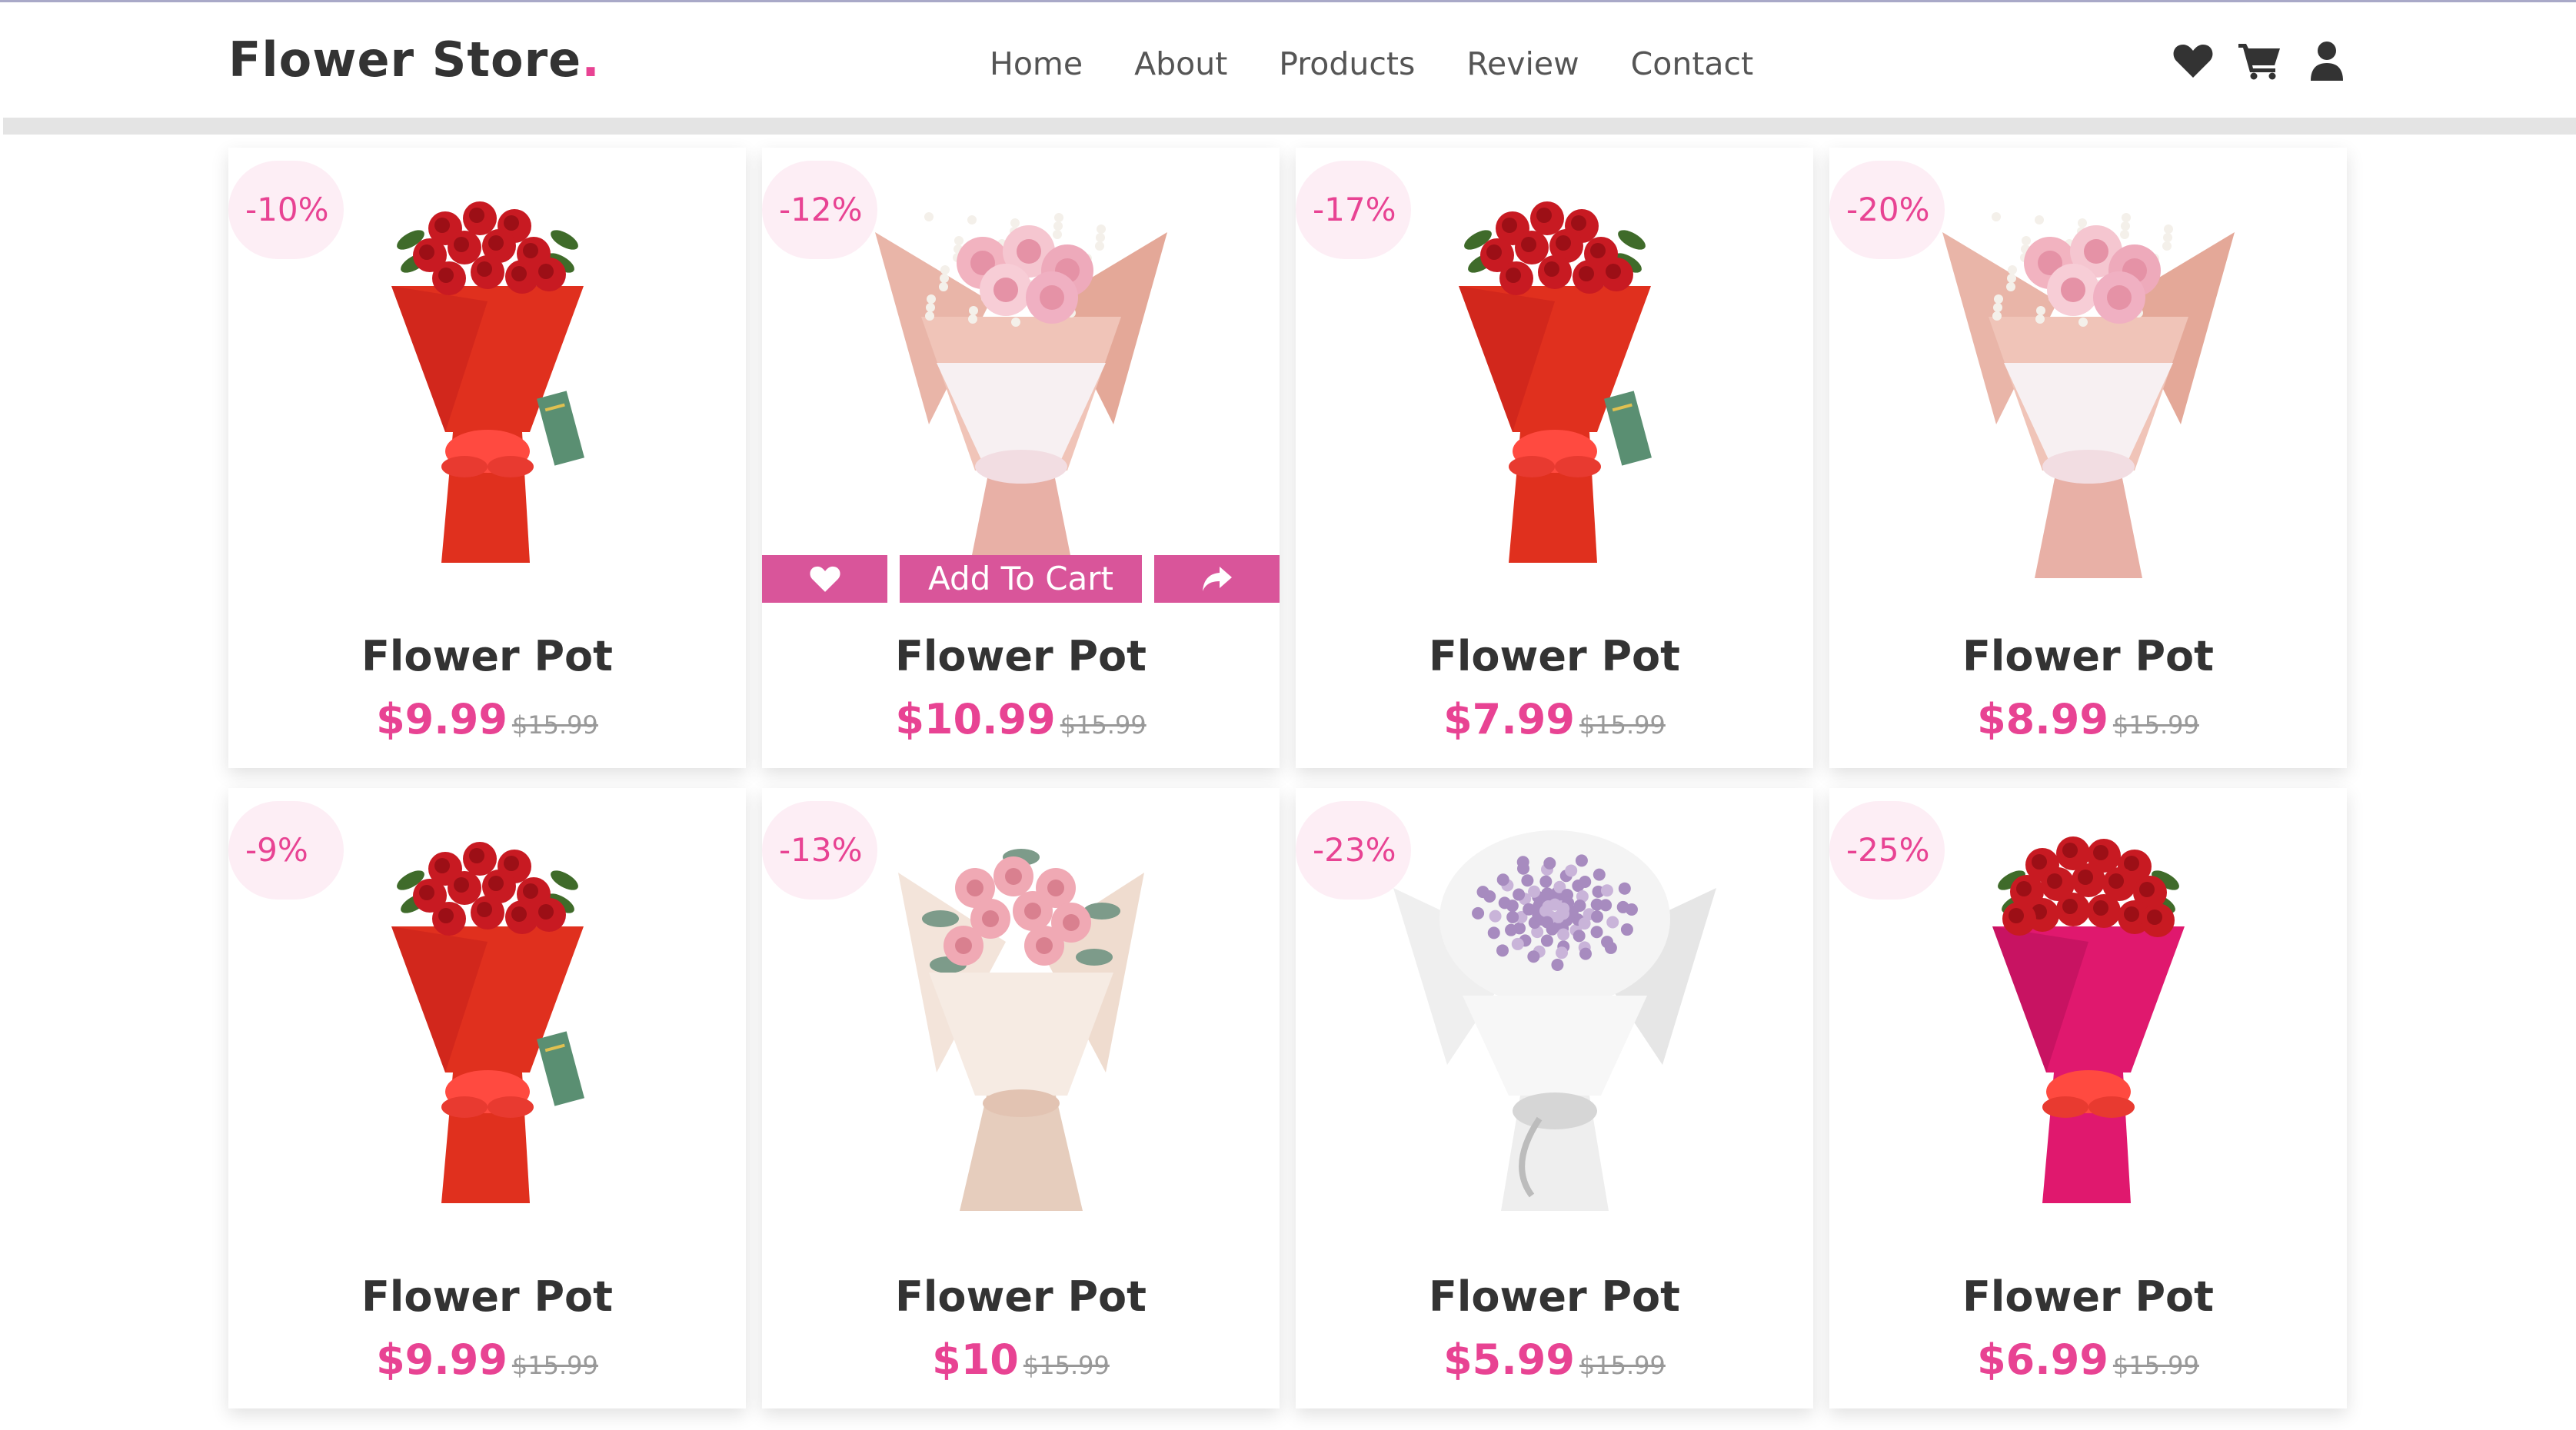 The width and height of the screenshot is (2576, 1430). Describe the element at coordinates (286, 210) in the screenshot. I see `discount-badge: -10%` at that location.